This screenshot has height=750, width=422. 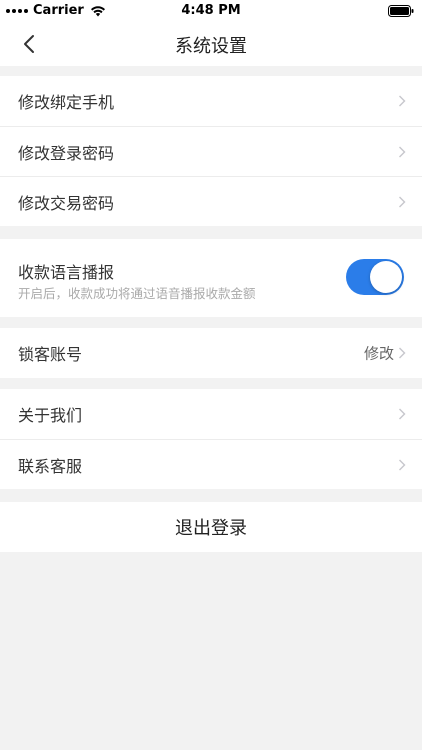 I want to click on logout-button: 退出登录, so click(x=211, y=527).